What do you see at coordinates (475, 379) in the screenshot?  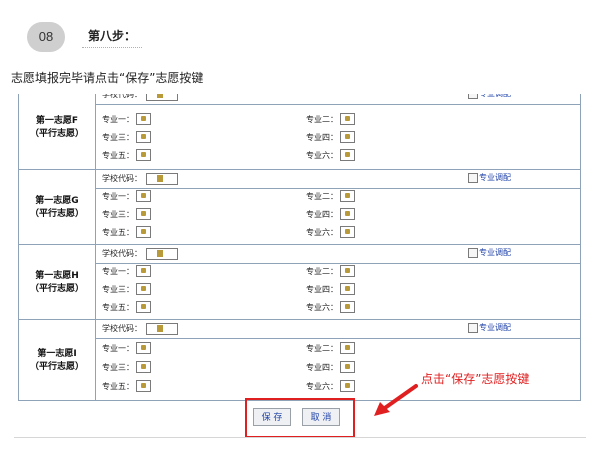 I see `annotation-callout: 点击“保存”志愿按键` at bounding box center [475, 379].